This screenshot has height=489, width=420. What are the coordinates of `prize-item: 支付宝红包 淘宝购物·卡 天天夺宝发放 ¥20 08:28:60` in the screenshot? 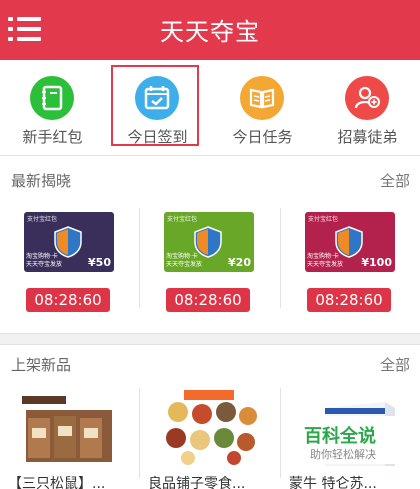 It's located at (209, 260).